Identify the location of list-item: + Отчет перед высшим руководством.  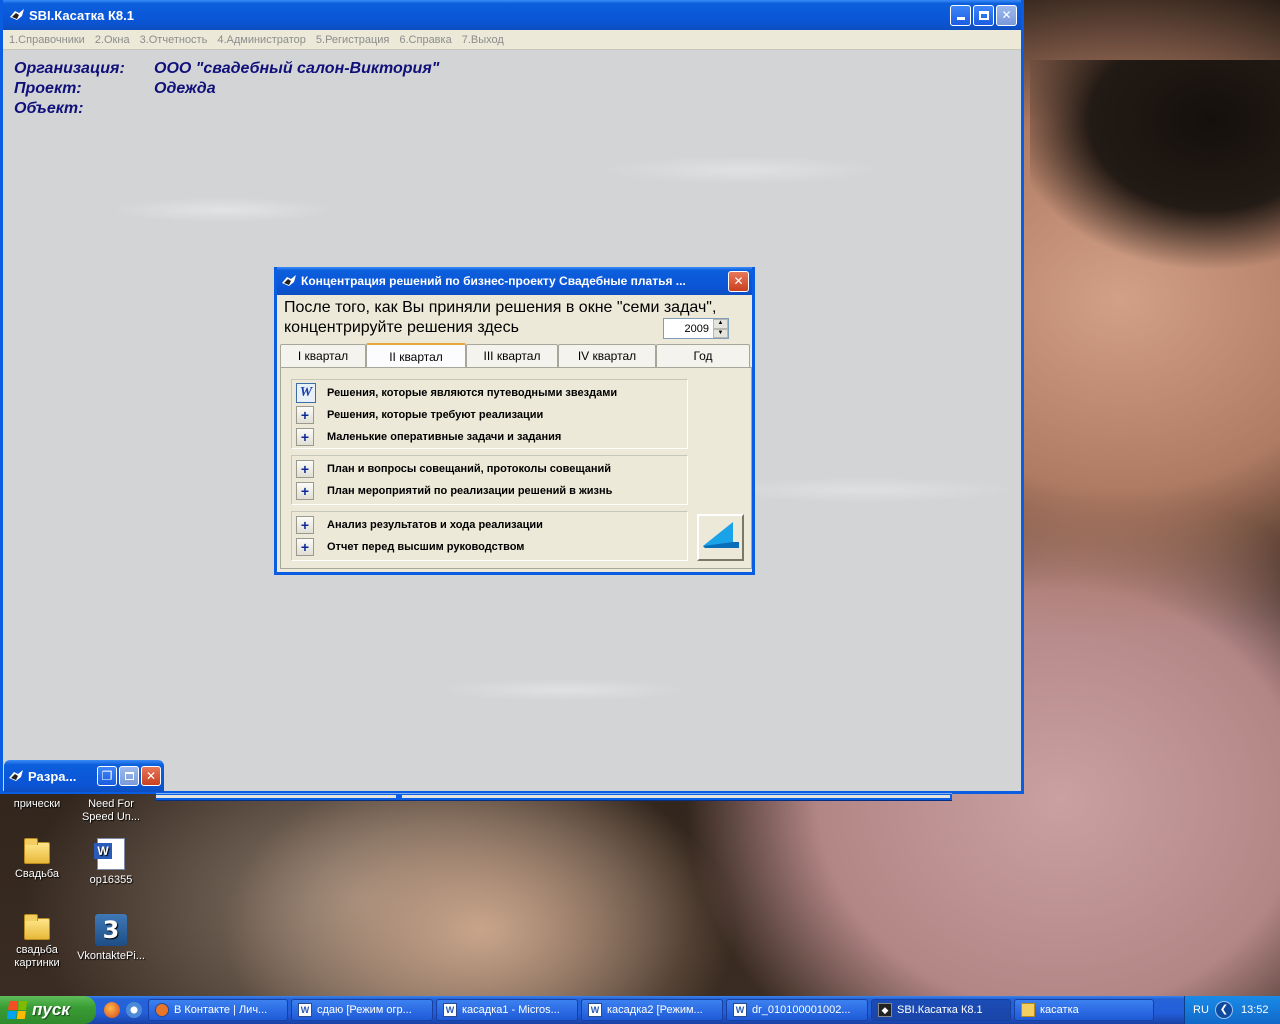
(489, 547).